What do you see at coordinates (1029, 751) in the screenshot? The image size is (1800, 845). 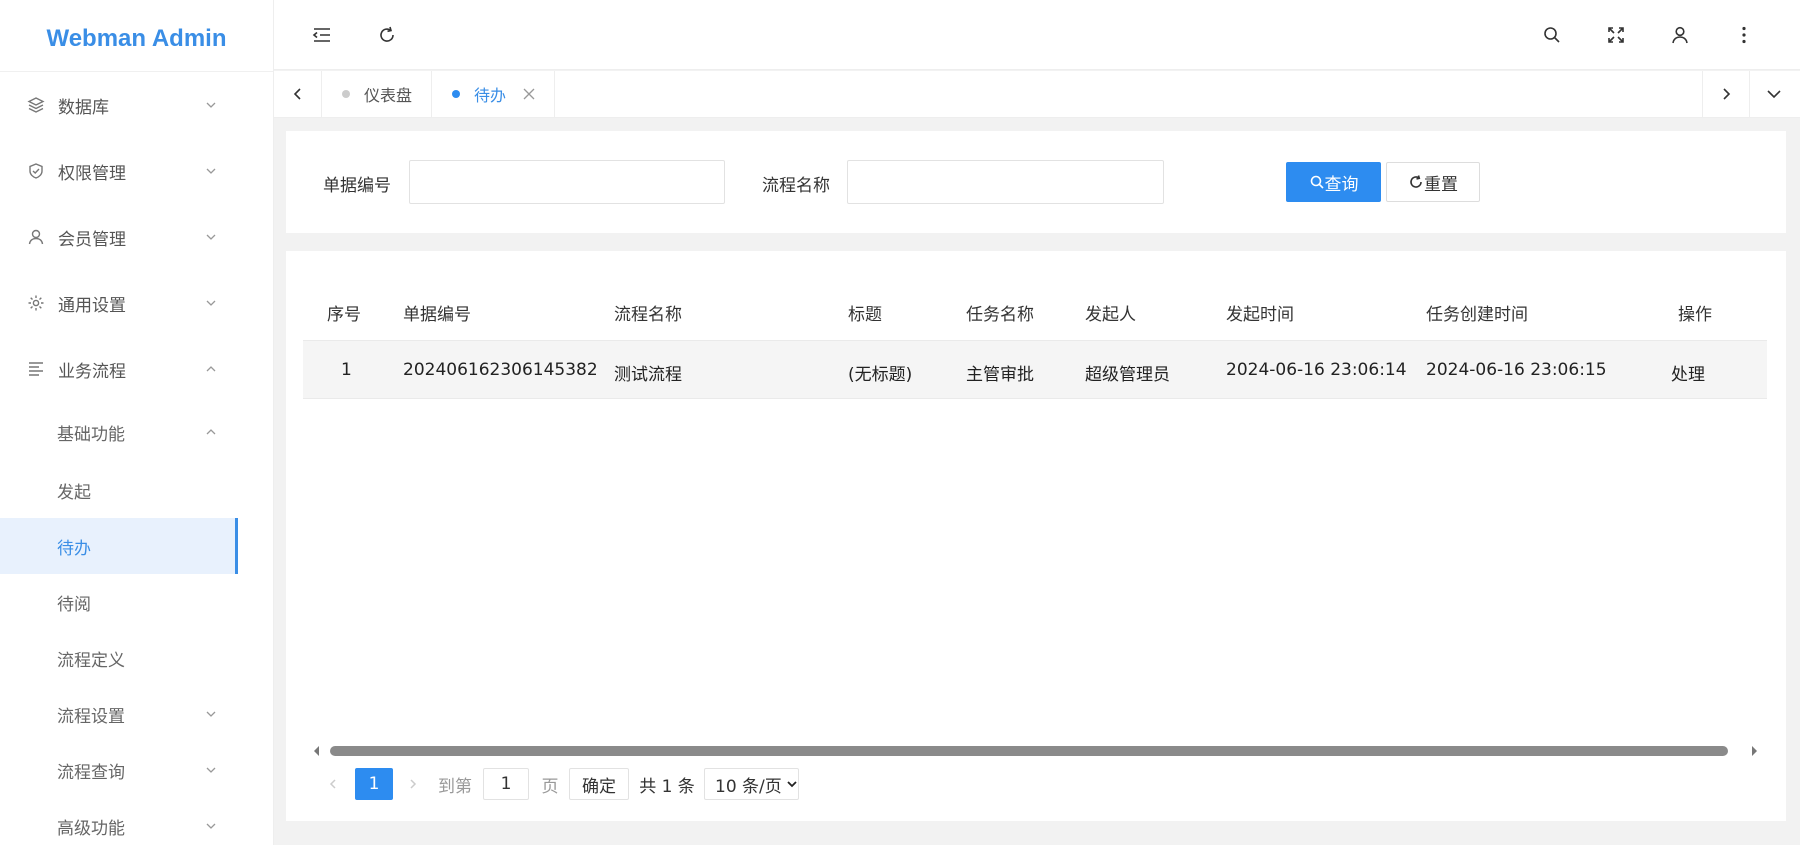 I see `horizontal-scrollbar-thumb` at bounding box center [1029, 751].